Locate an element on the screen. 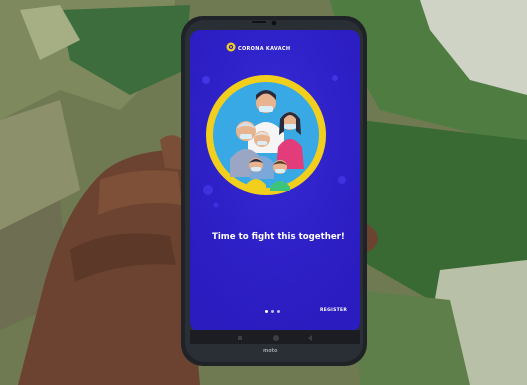 The height and width of the screenshot is (385, 527). family-illustration is located at coordinates (266, 135).